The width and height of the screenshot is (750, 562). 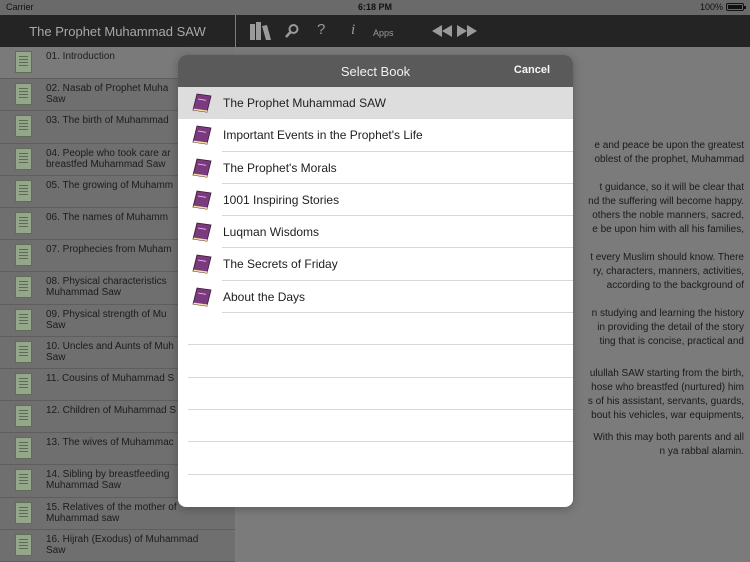 I want to click on book-title: The Secrets of Friday, so click(x=280, y=264).